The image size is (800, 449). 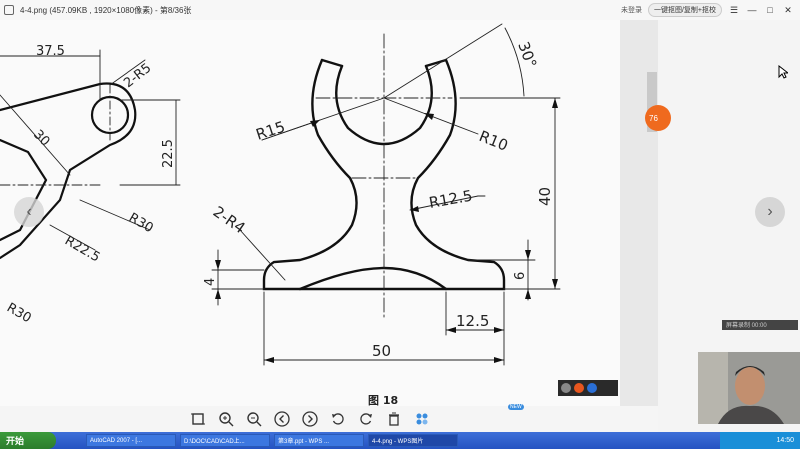 I want to click on presenter-image, so click(x=749, y=388).